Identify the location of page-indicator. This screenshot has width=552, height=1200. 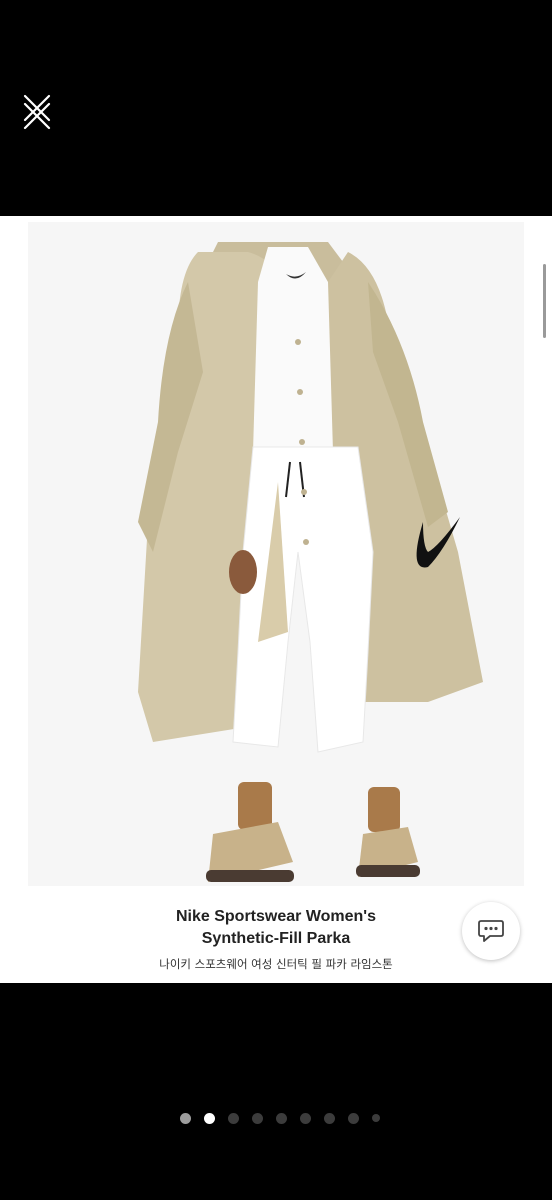
(278, 1118).